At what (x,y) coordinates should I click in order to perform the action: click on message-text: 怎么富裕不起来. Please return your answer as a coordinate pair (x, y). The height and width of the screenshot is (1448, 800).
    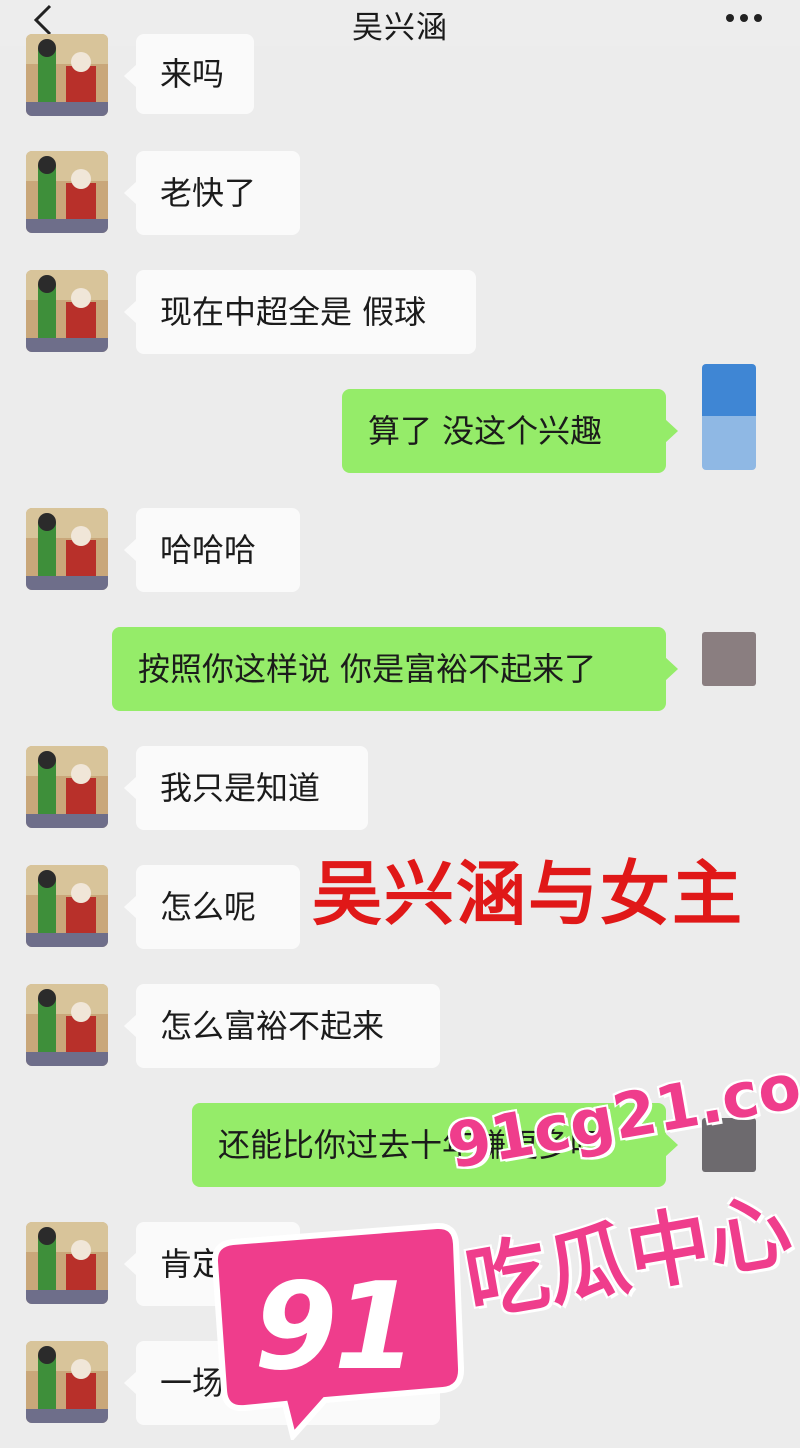
    Looking at the image, I should click on (272, 1026).